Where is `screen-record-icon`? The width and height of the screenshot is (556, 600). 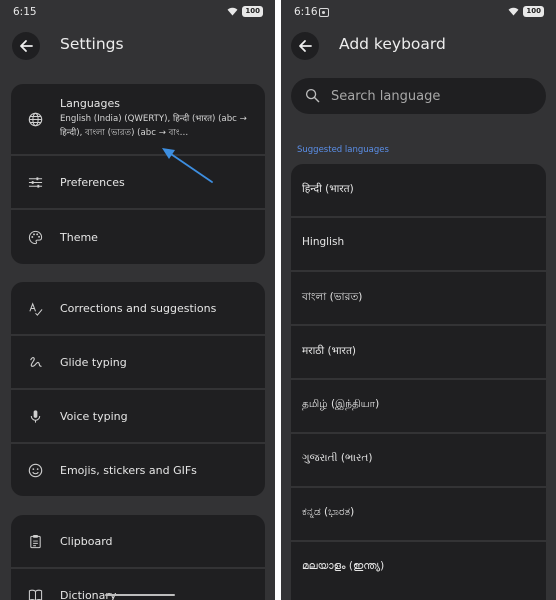
screen-record-icon is located at coordinates (324, 12).